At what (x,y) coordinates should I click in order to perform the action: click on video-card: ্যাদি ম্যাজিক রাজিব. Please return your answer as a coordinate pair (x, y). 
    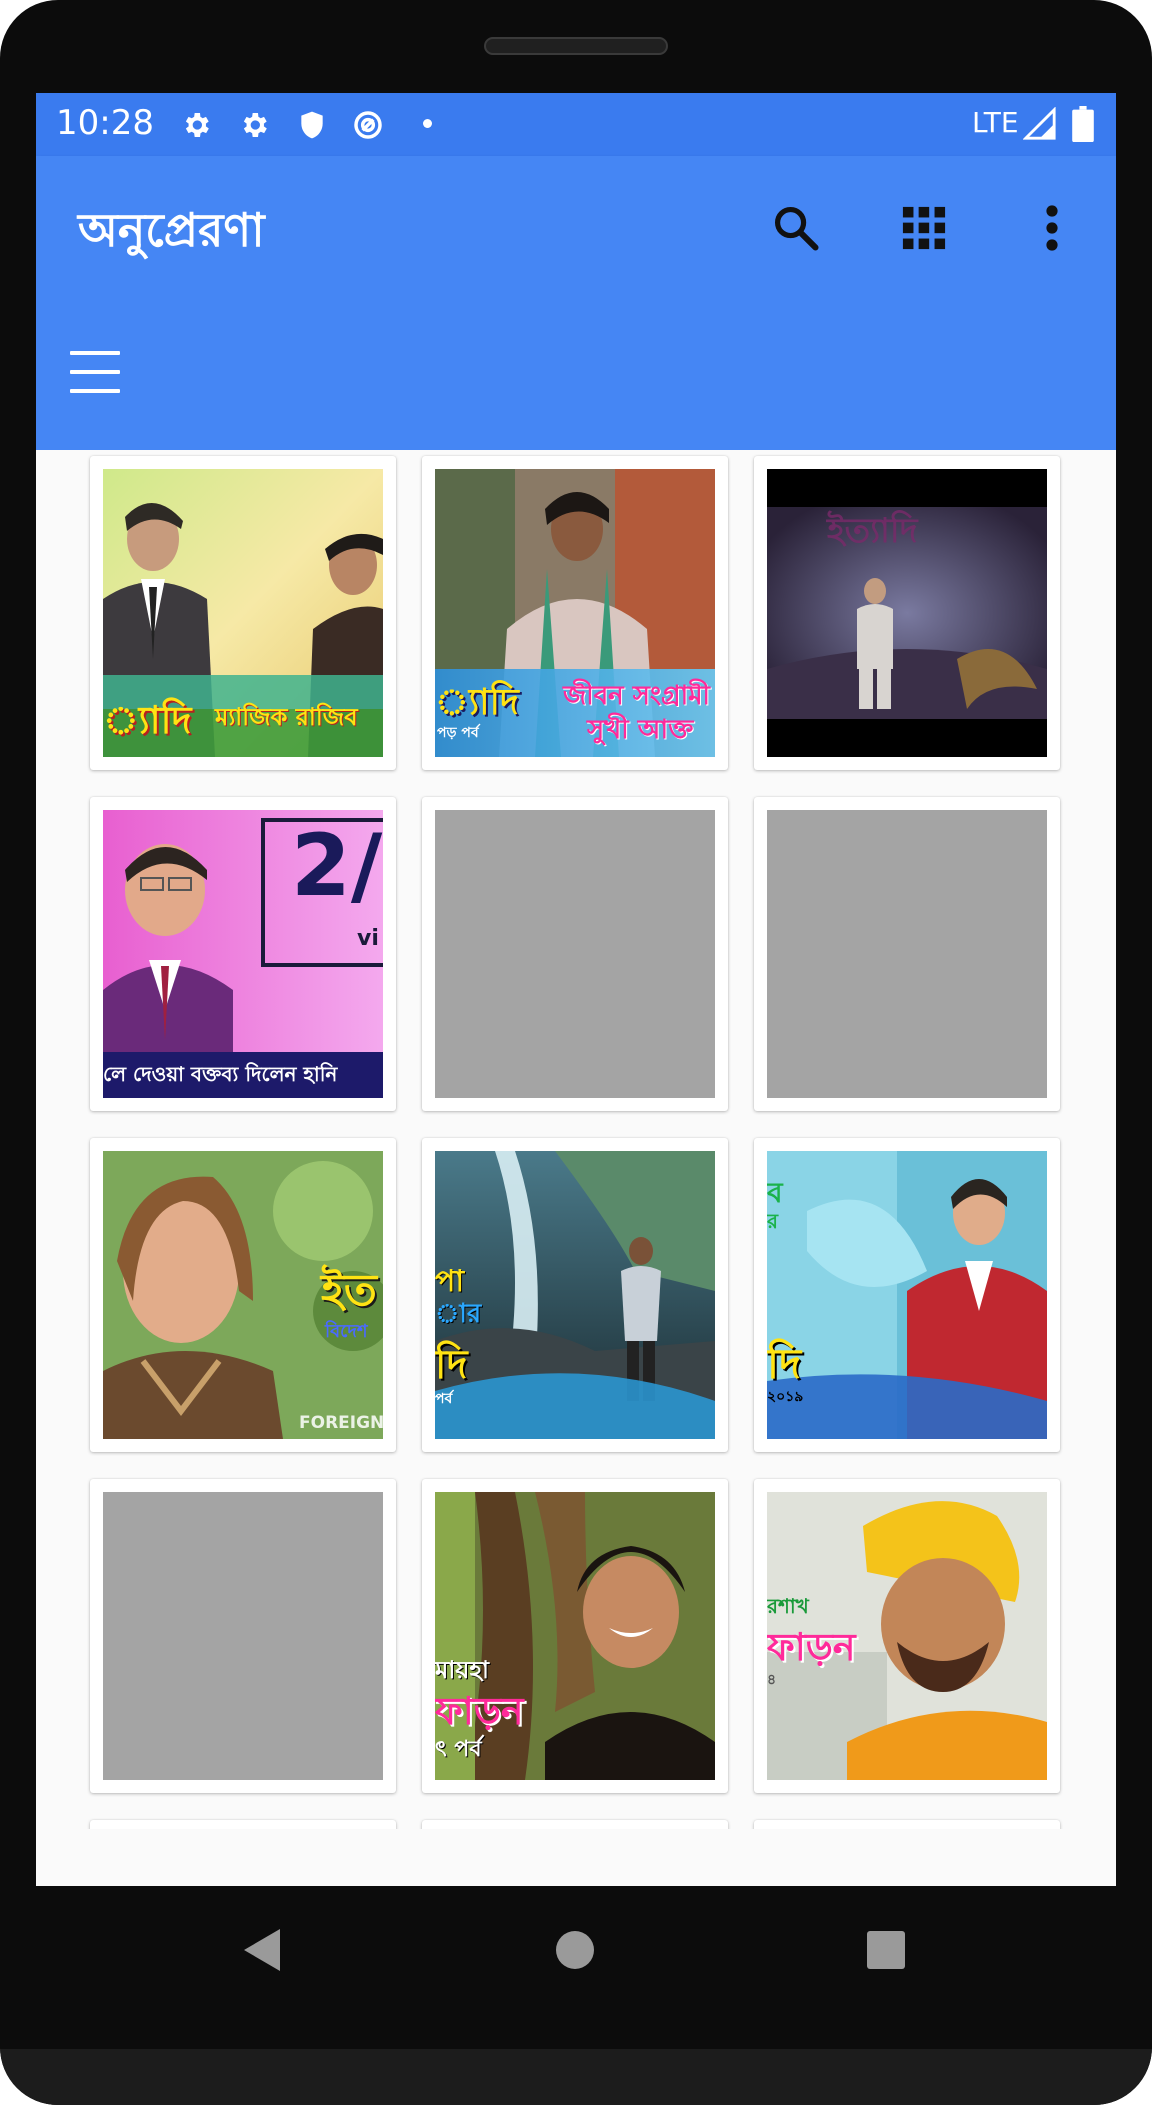
    Looking at the image, I should click on (243, 613).